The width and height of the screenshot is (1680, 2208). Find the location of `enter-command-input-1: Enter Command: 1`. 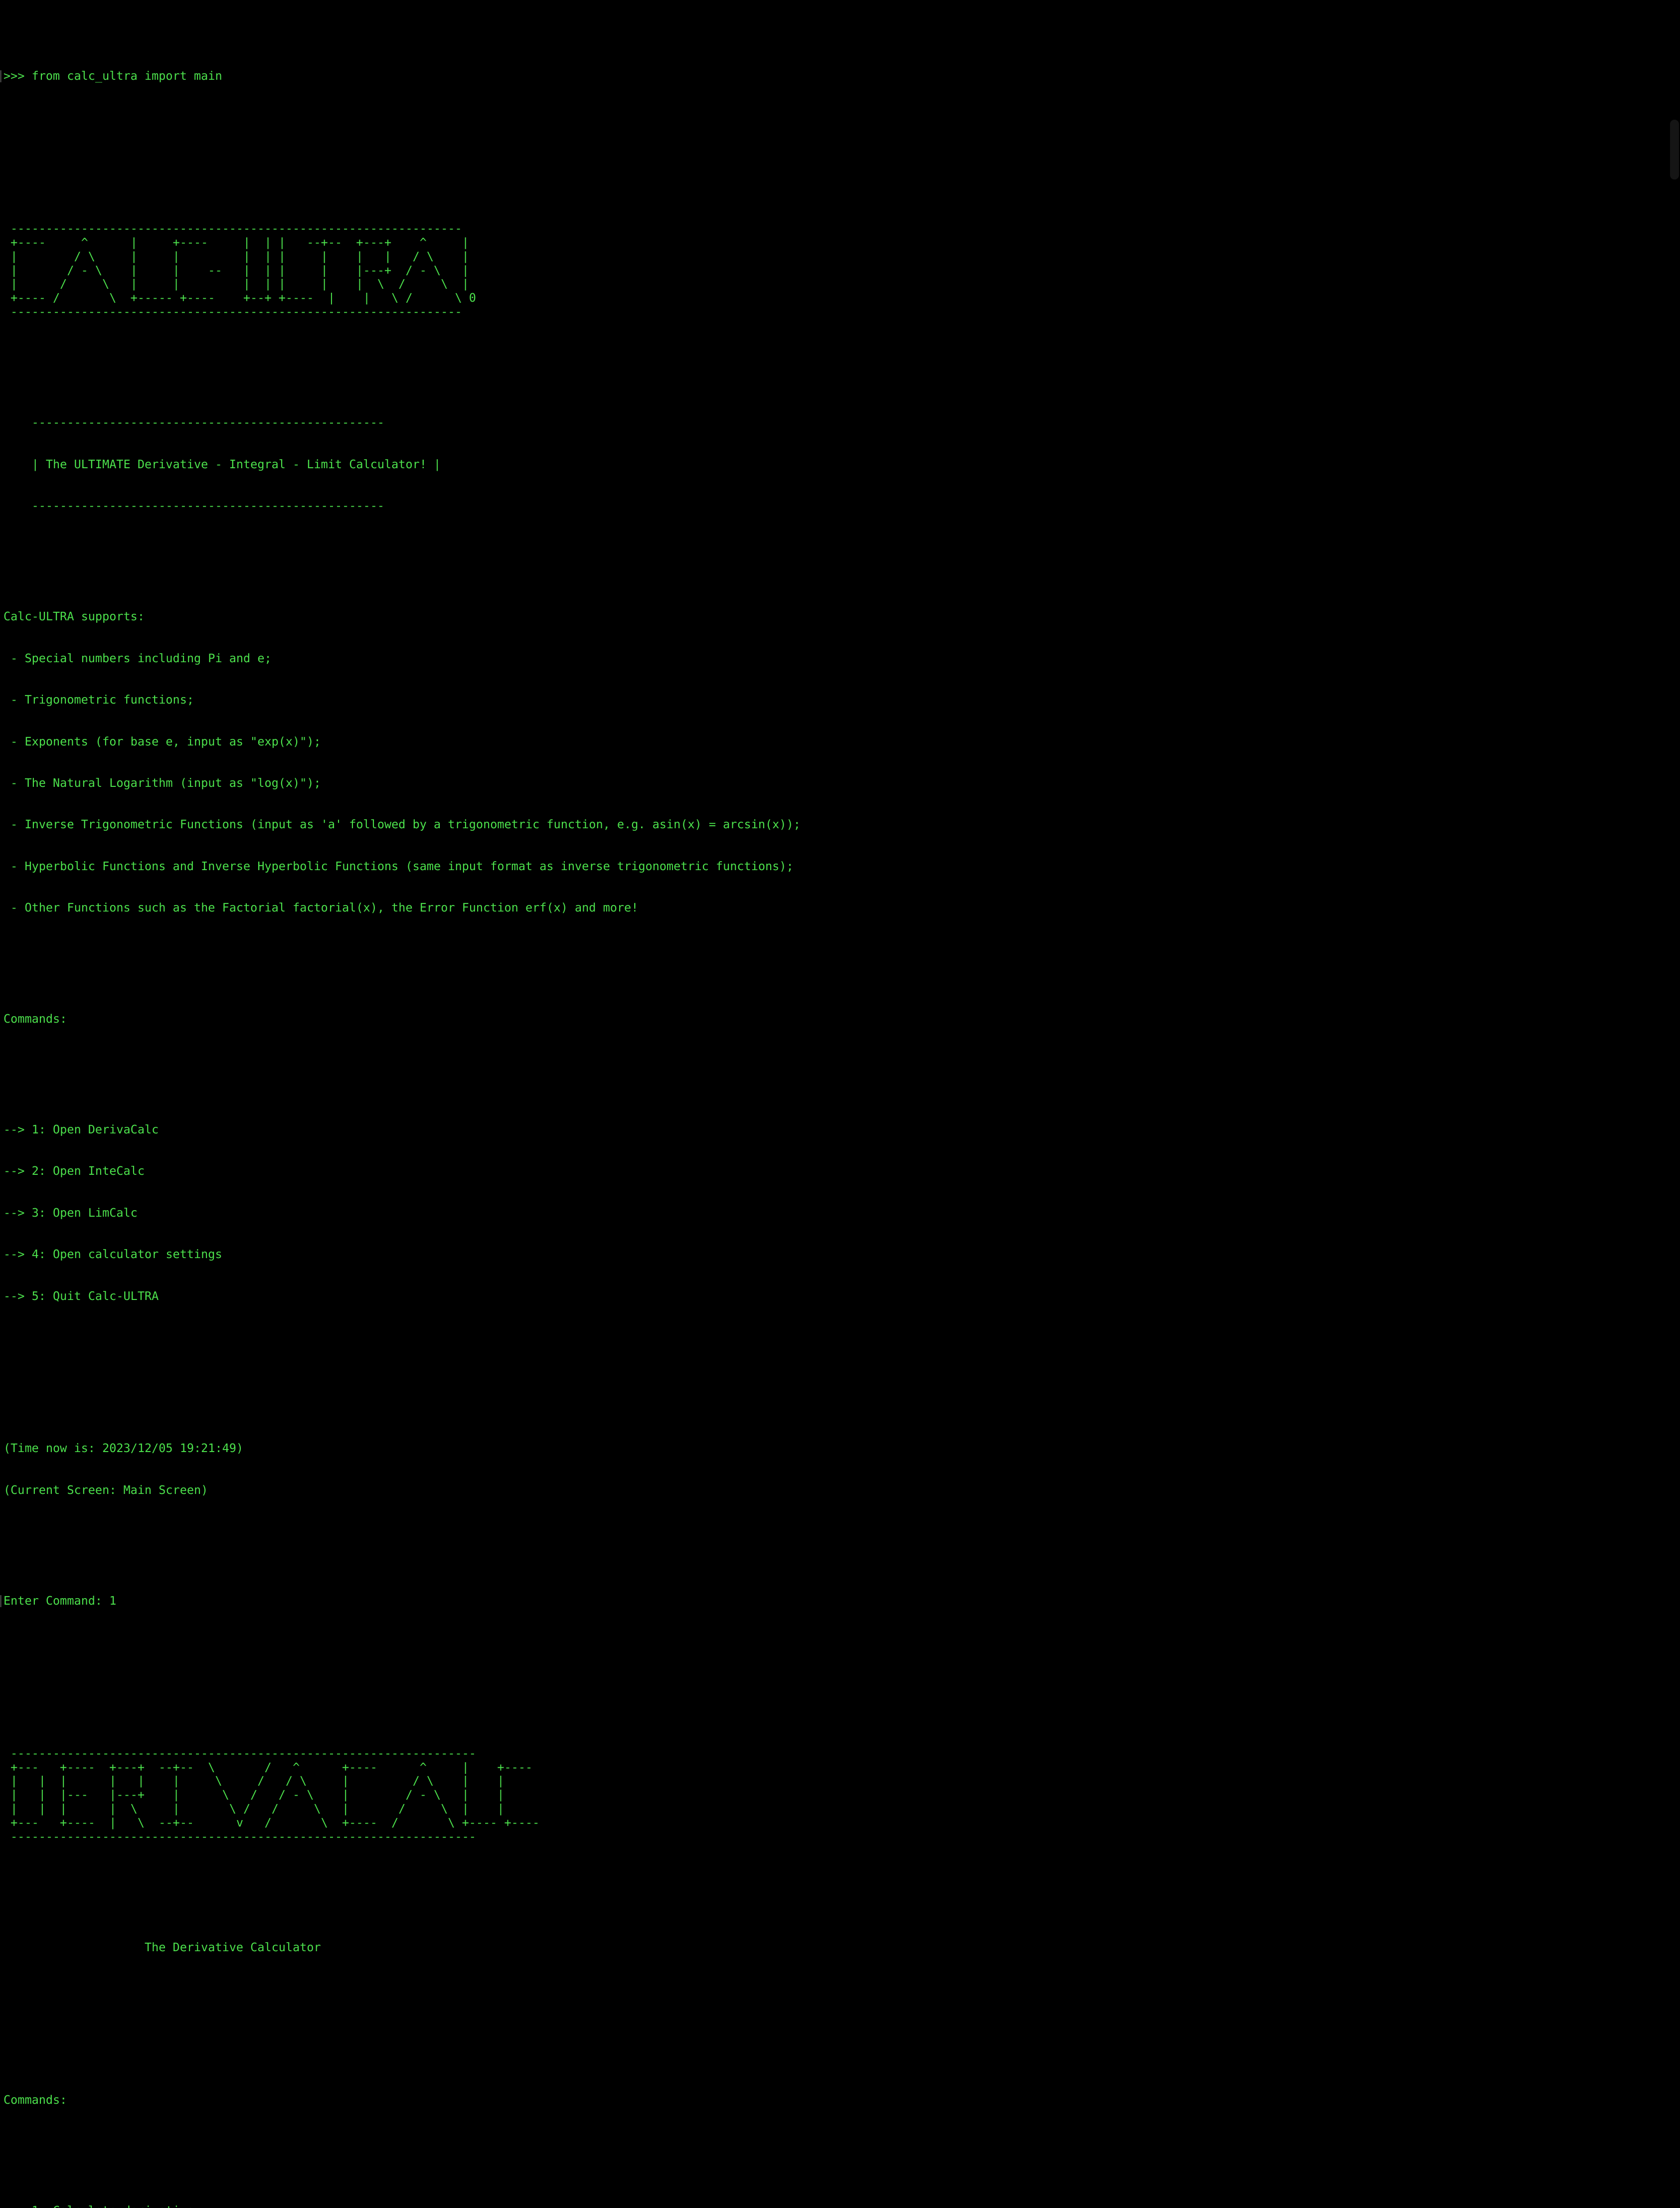

enter-command-input-1: Enter Command: 1 is located at coordinates (840, 1601).